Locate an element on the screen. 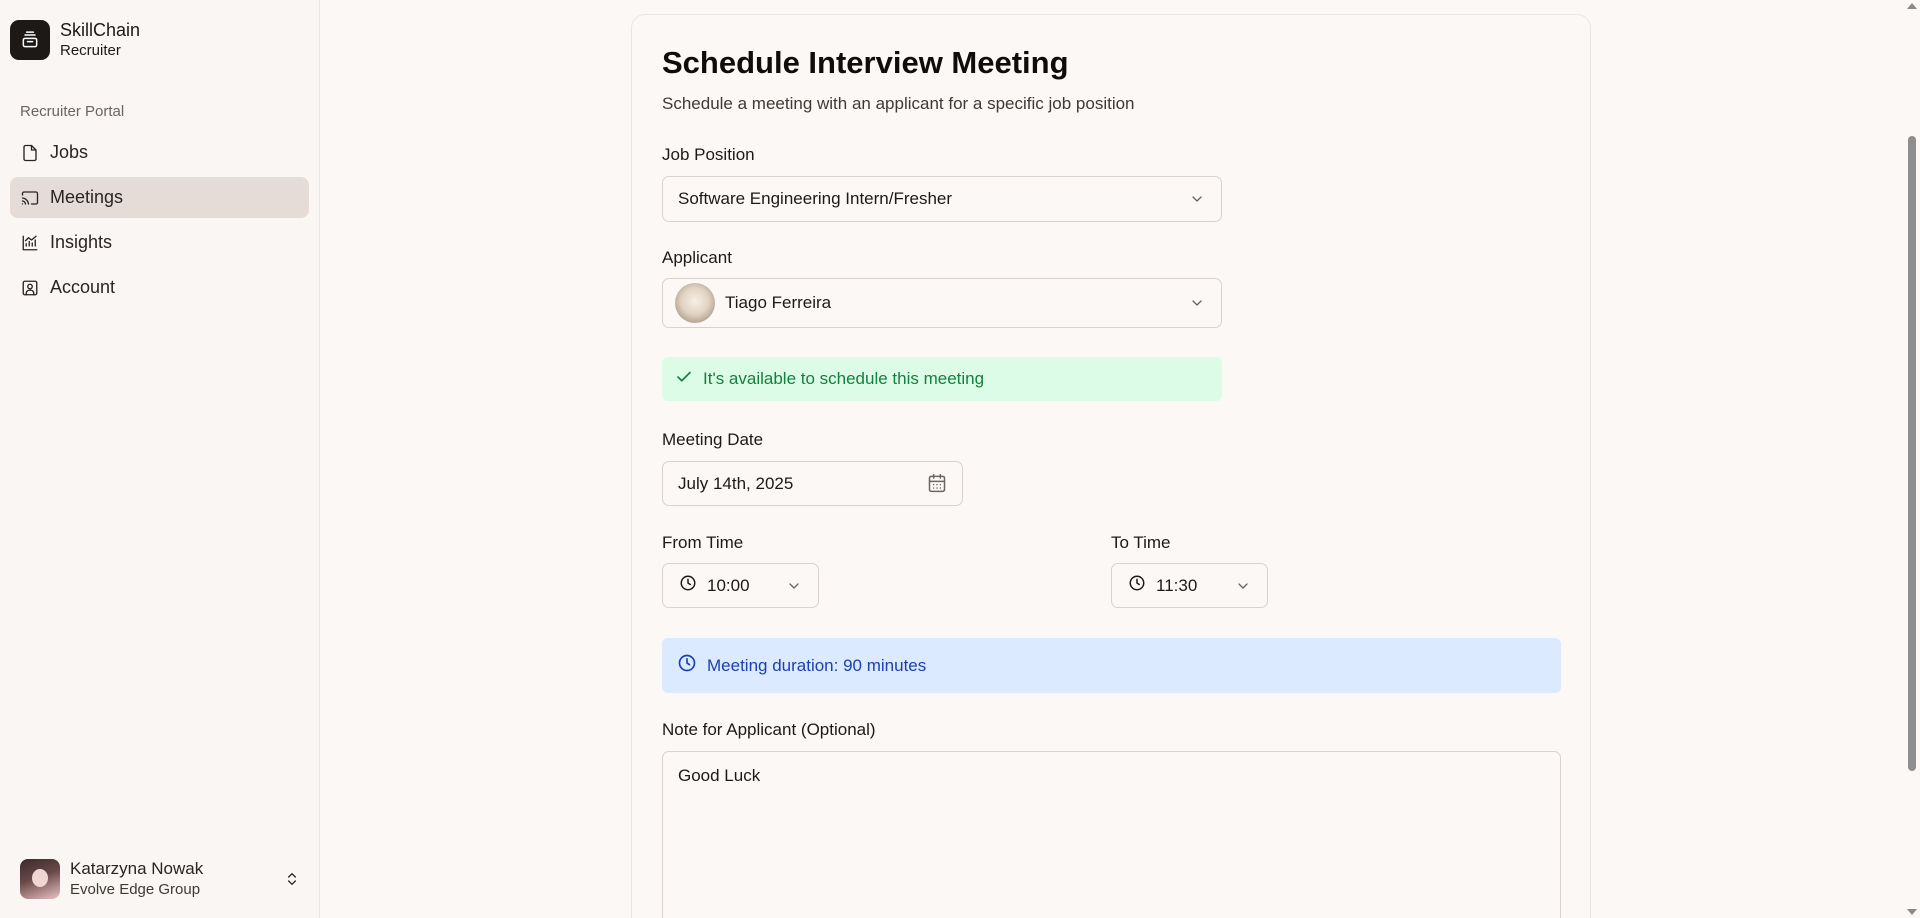  section-label: Recruiter Portal is located at coordinates (72, 111).